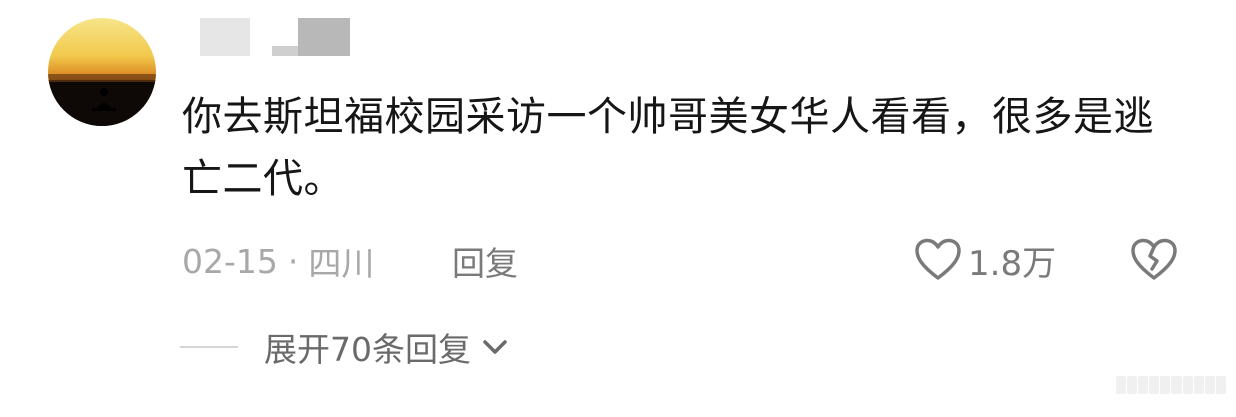 The height and width of the screenshot is (417, 1236). I want to click on like-count: 1.8万, so click(1012, 263).